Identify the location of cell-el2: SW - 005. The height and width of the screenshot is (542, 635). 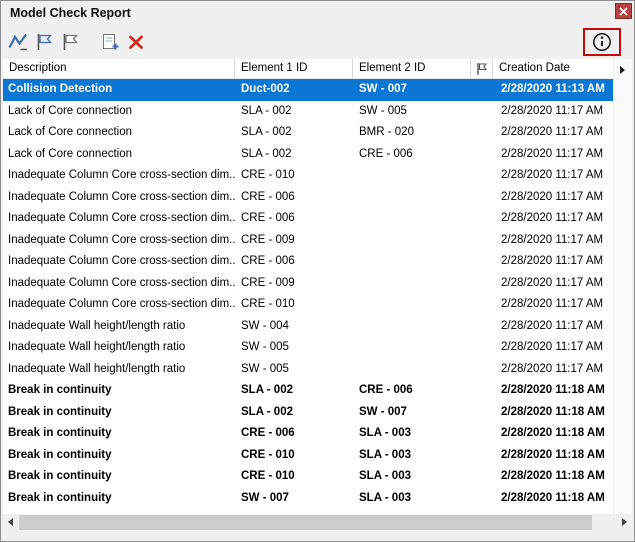
(383, 110).